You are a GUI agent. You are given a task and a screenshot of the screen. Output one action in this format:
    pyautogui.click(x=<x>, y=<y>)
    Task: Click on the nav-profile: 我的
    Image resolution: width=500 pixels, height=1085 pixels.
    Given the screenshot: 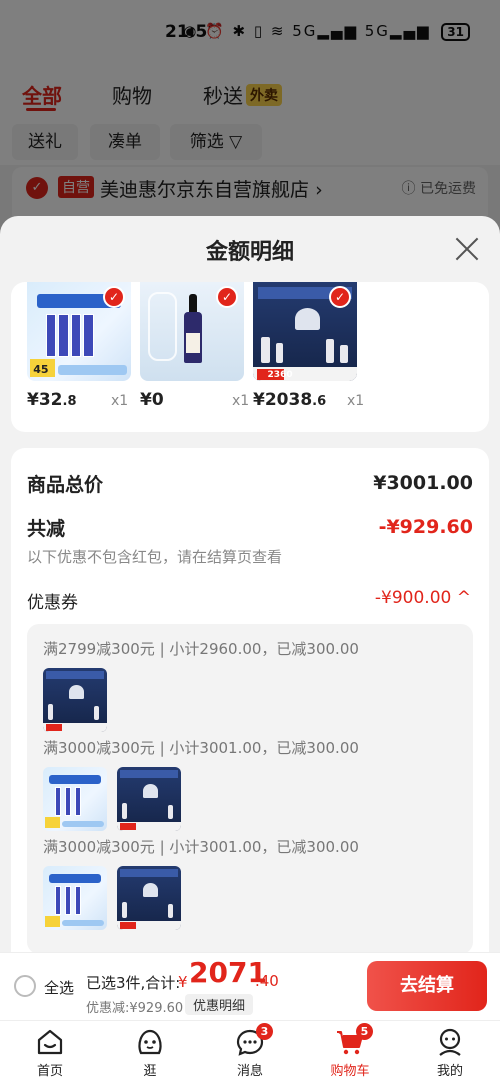 What is the action you would take?
    pyautogui.click(x=450, y=1053)
    